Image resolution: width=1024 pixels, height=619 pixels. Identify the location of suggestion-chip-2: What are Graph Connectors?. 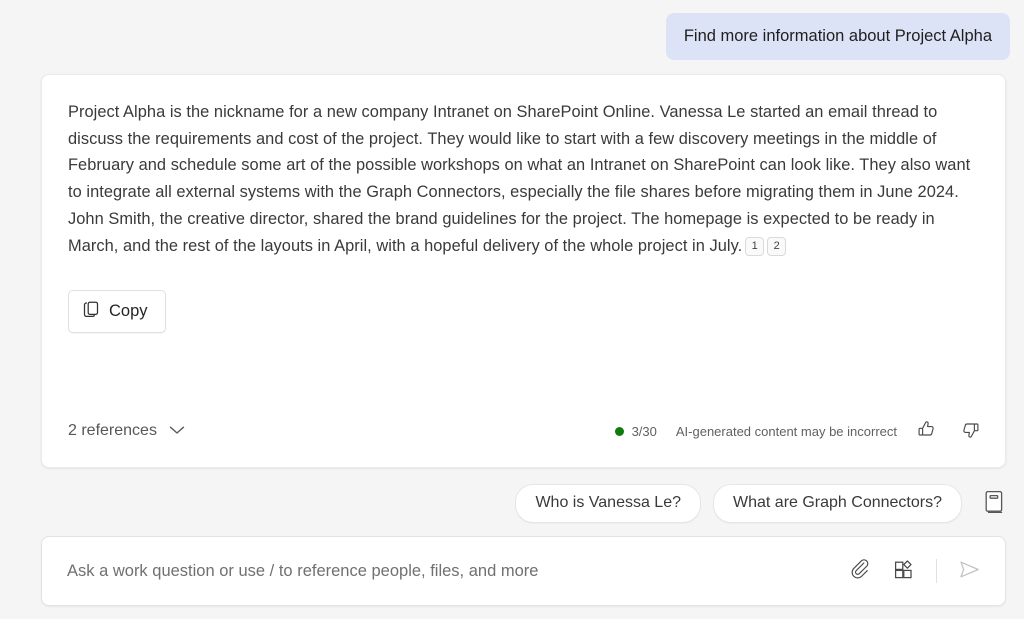
(837, 503).